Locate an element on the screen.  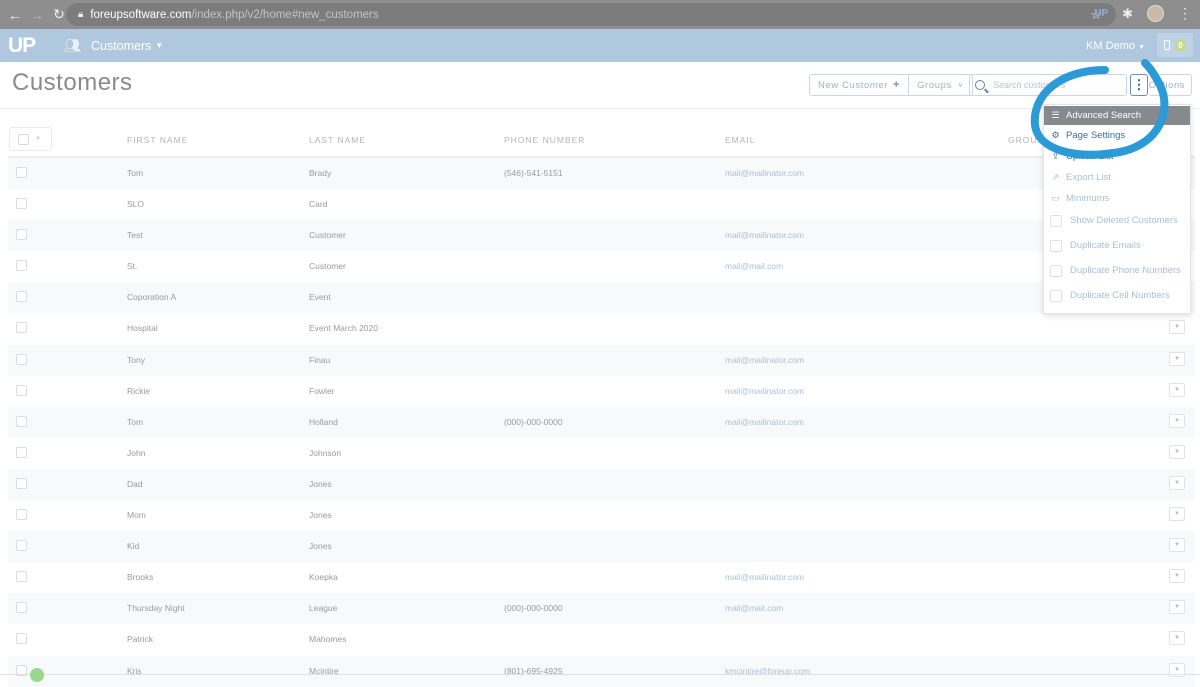
menu-checkbox-duplicate-emails: Duplicate Emails is located at coordinates (1117, 245).